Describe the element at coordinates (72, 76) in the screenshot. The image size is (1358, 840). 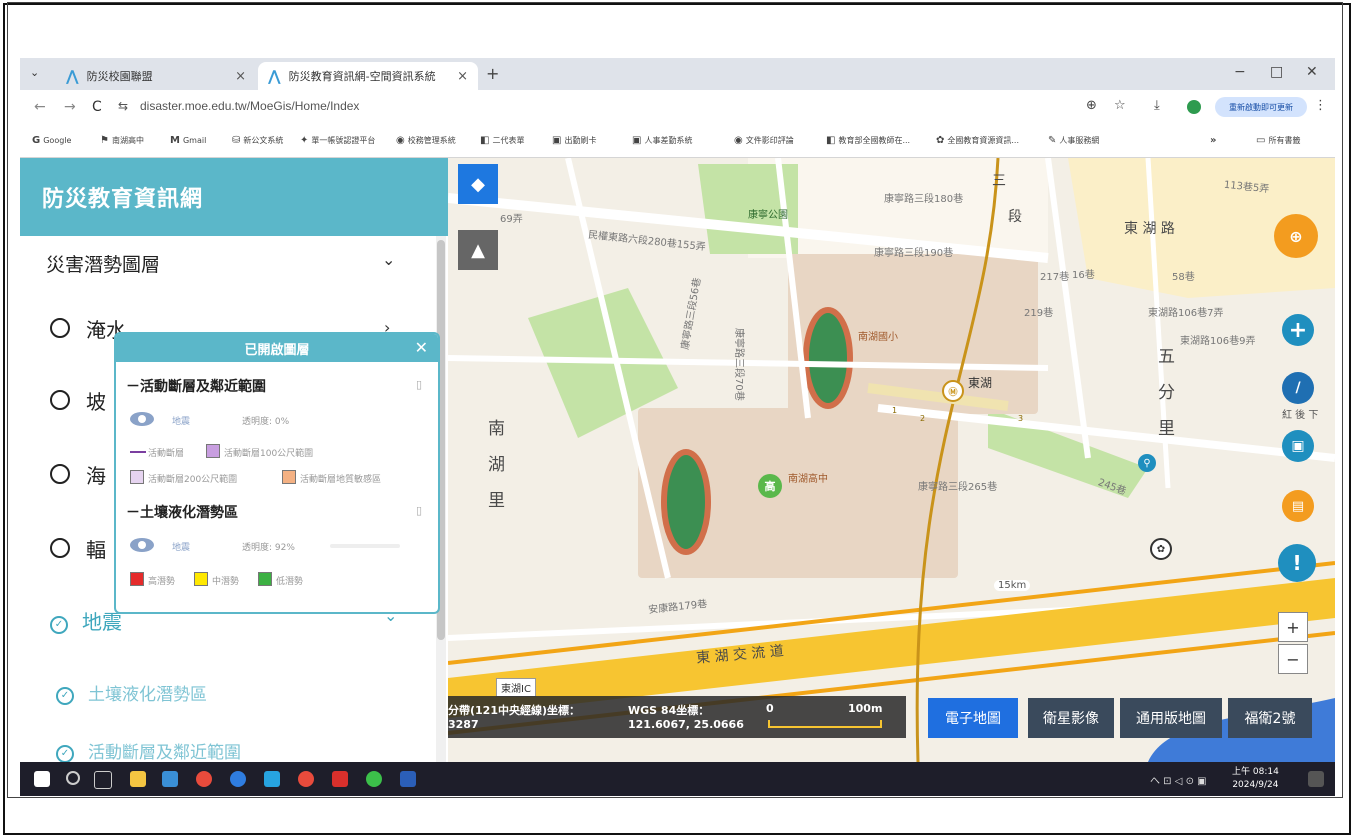
I see `site-logo-icon: ⋀` at that location.